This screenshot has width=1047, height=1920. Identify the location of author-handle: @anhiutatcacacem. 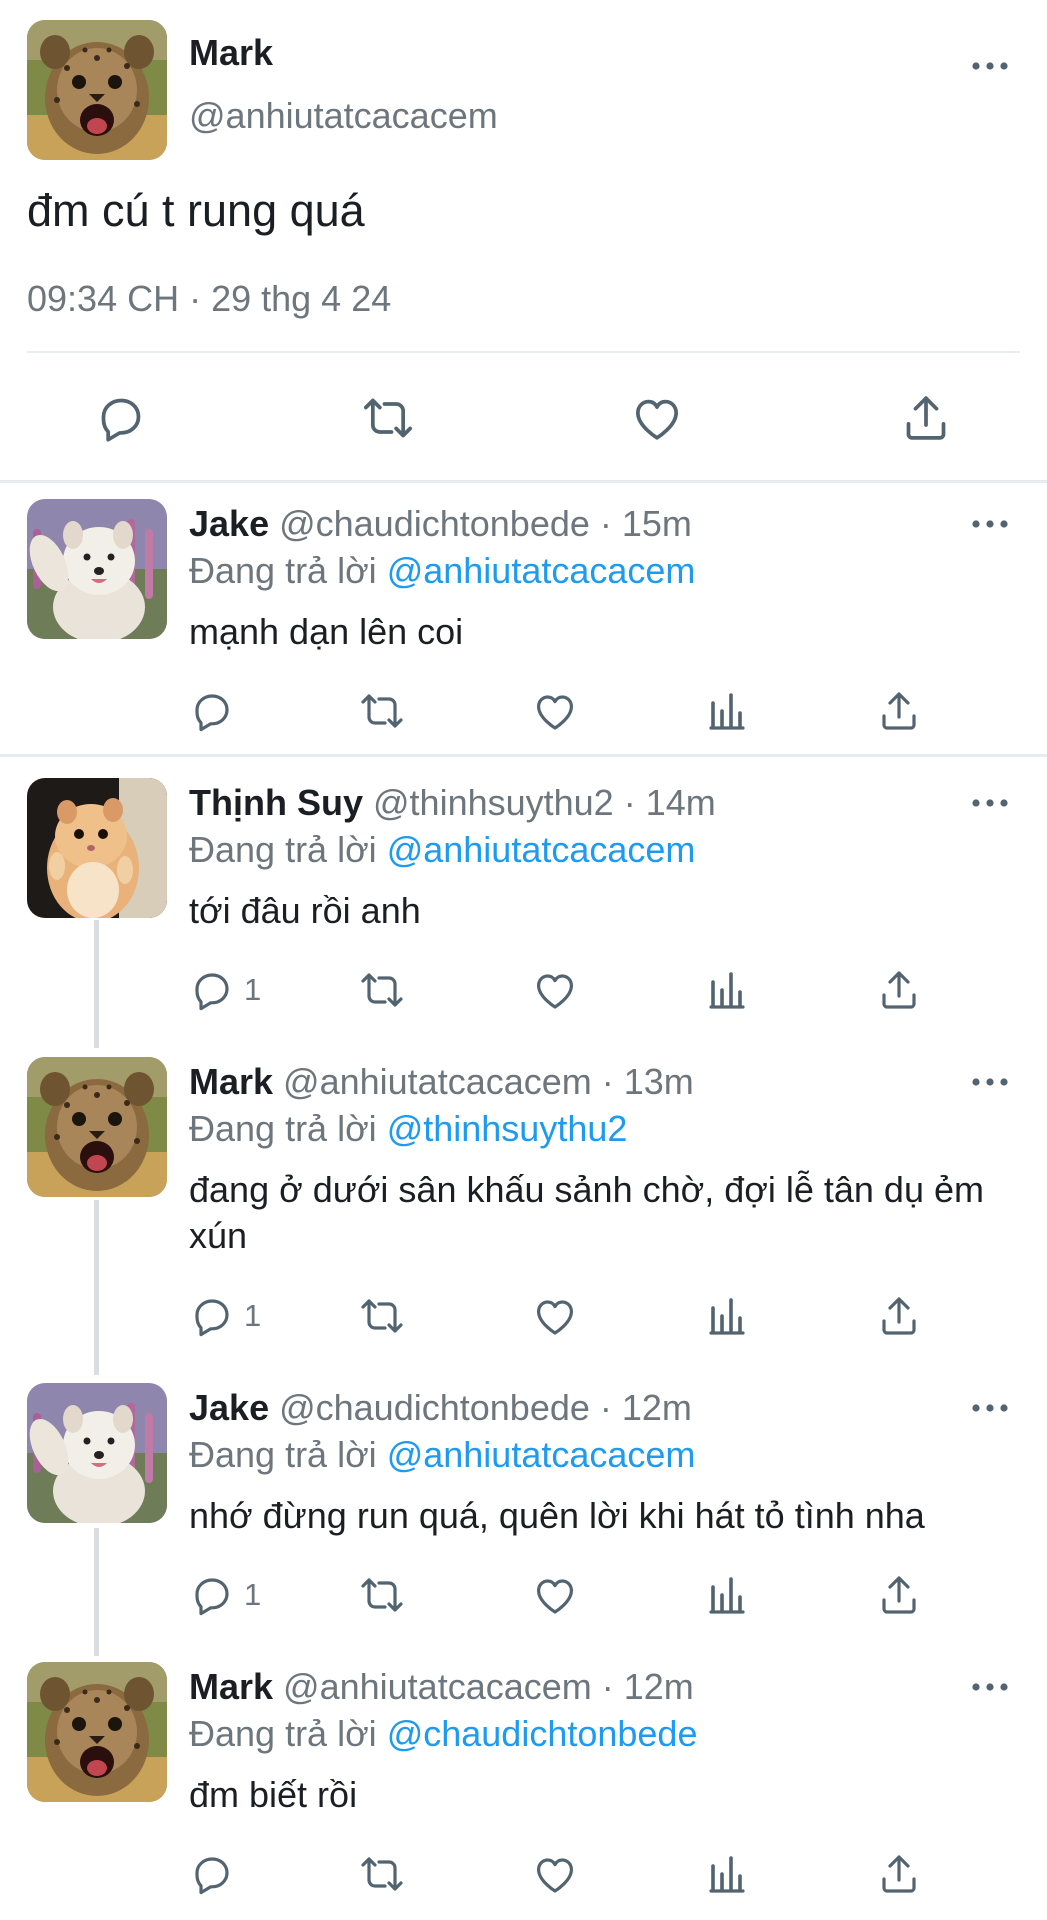
(343, 116).